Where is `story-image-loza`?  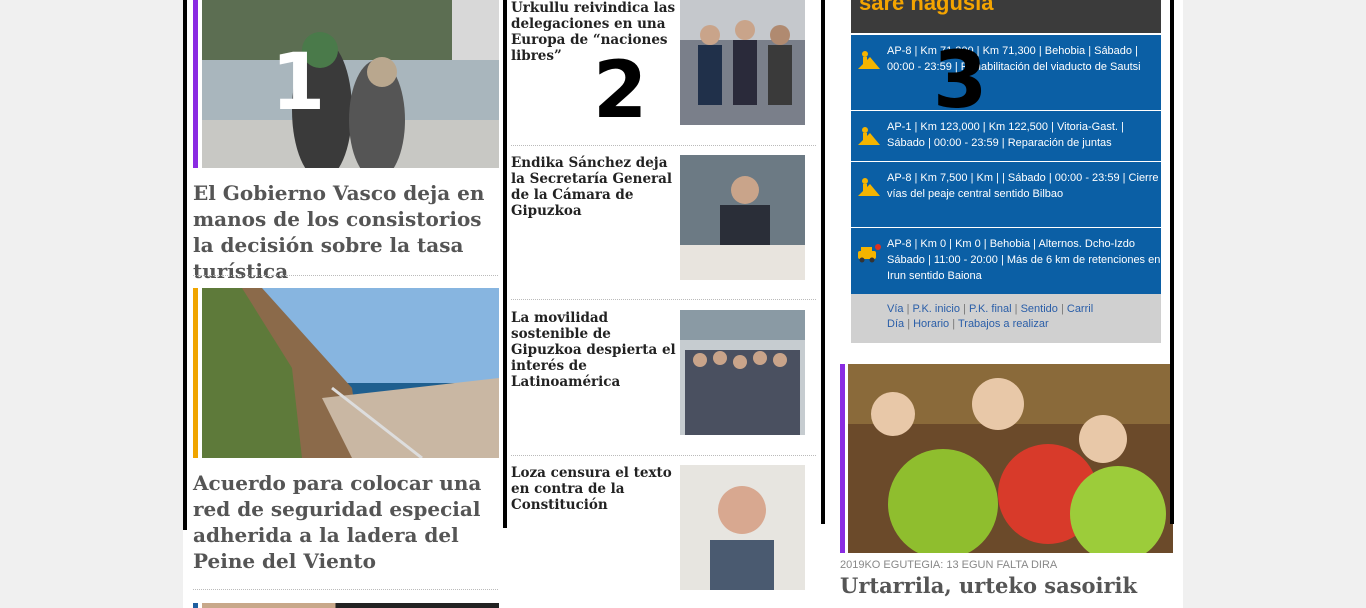 story-image-loza is located at coordinates (742, 527).